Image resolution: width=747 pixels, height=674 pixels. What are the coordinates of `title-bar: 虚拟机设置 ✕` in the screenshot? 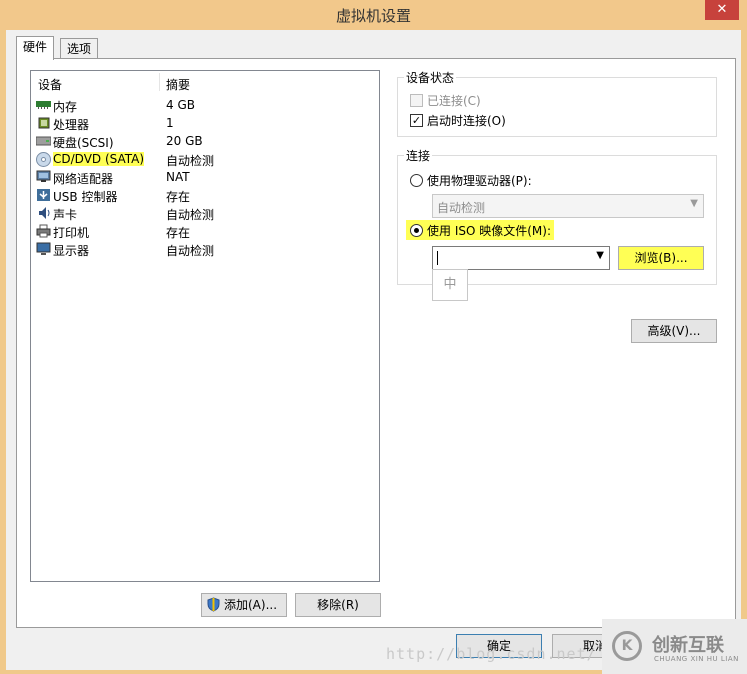 It's located at (373, 15).